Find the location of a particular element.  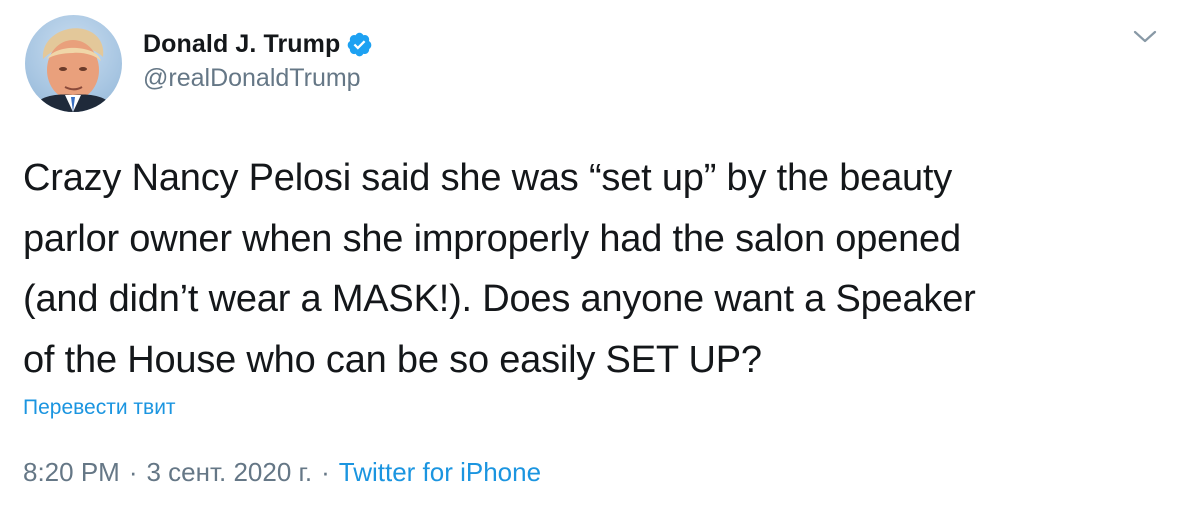

tweet-source-link: Twitter for iPhone is located at coordinates (440, 472).